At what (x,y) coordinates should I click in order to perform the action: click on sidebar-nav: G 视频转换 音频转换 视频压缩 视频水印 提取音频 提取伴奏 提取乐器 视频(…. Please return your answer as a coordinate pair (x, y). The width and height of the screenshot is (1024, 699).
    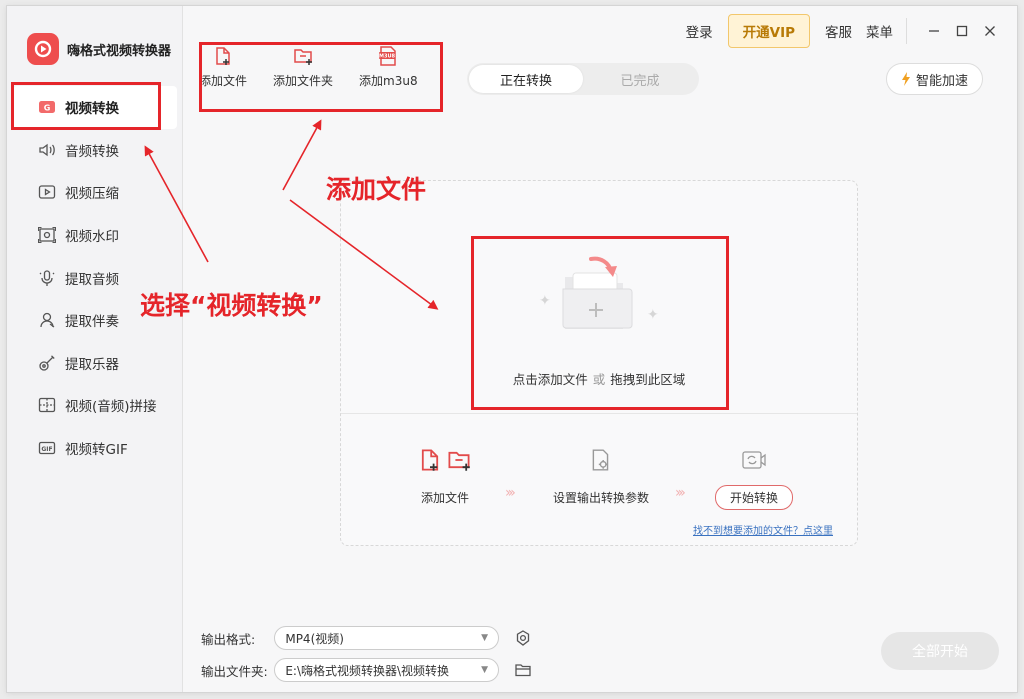
    Looking at the image, I should click on (95, 277).